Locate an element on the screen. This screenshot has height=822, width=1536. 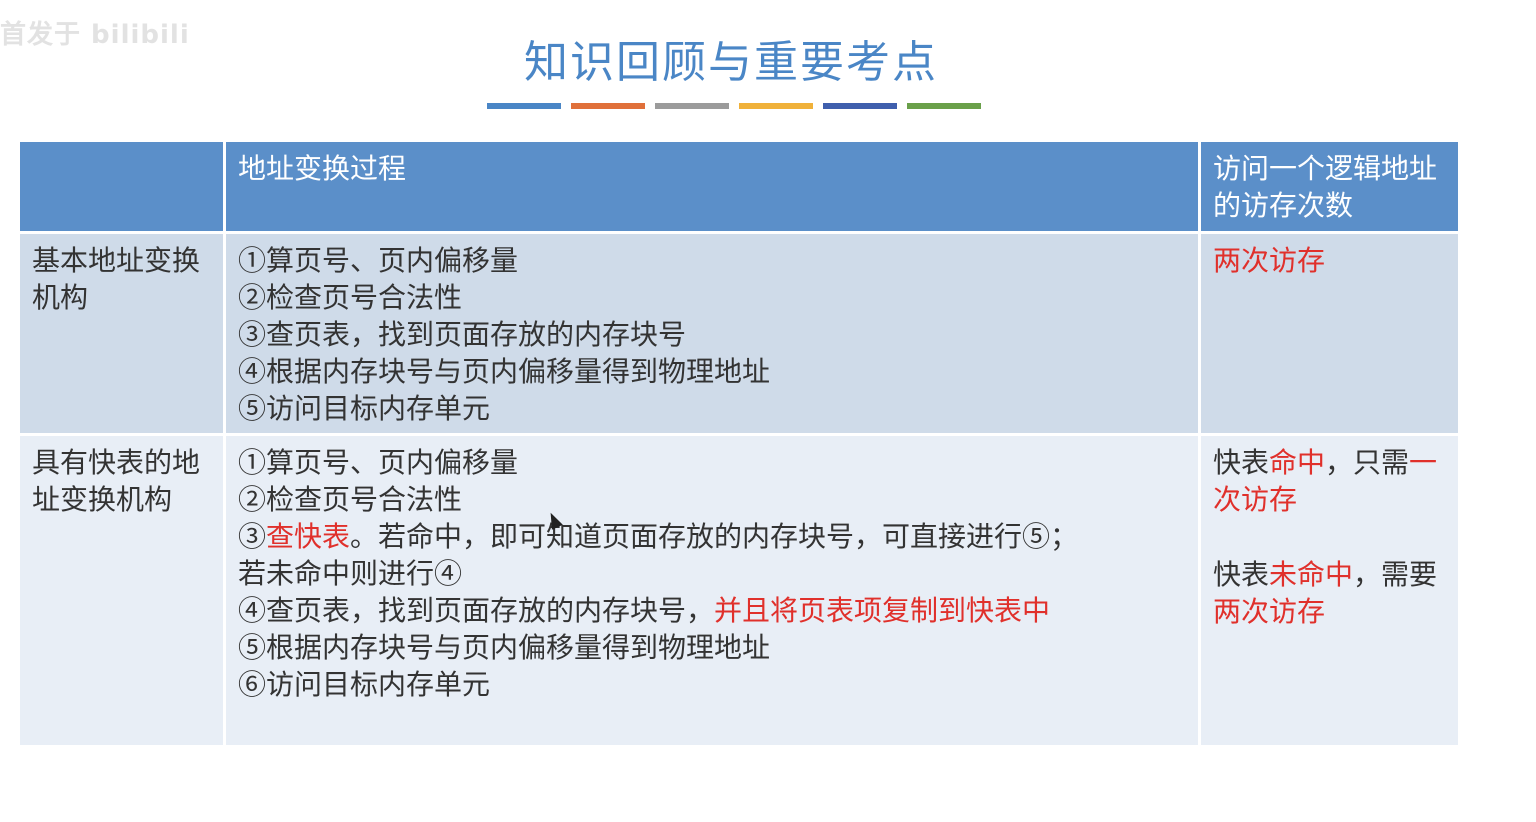
header-access-count: 访问一个逻辑地址的访存次数 is located at coordinates (1329, 188).